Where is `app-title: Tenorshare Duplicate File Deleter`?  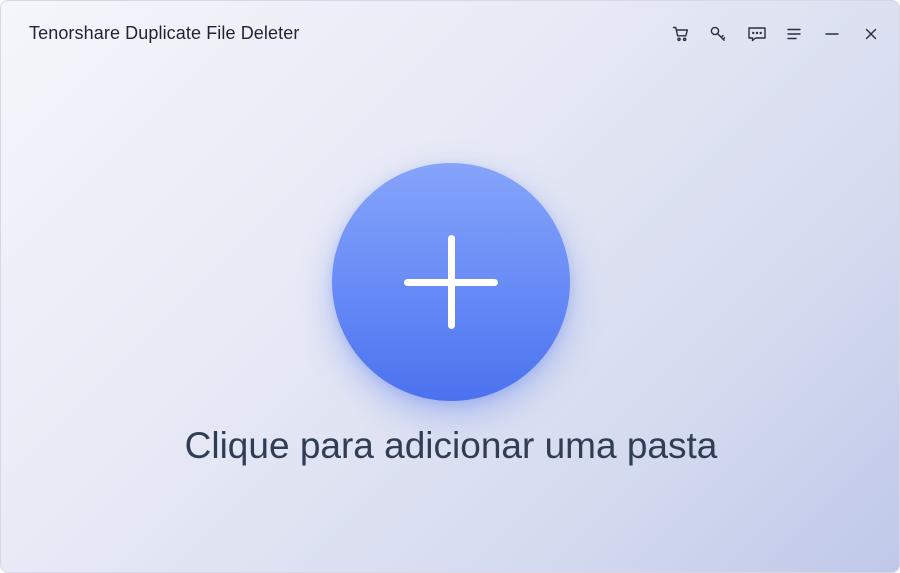
app-title: Tenorshare Duplicate File Deleter is located at coordinates (164, 33).